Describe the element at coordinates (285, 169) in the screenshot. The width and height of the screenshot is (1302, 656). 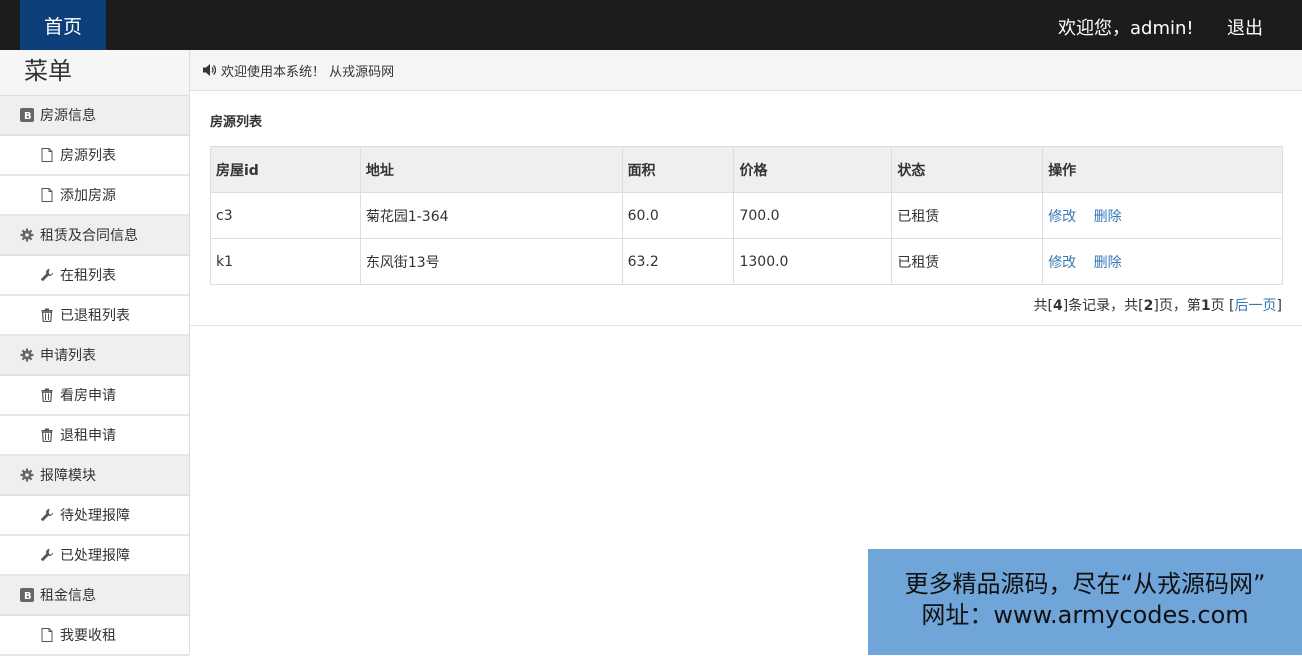
I see `column-header: 房屋id` at that location.